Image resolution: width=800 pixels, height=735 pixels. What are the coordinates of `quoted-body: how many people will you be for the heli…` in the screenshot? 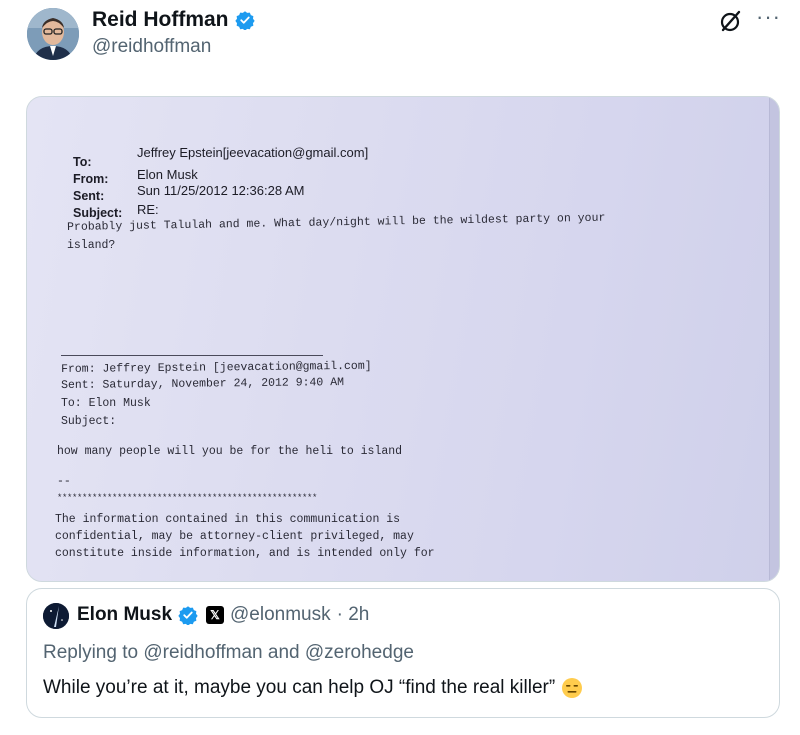 It's located at (230, 451).